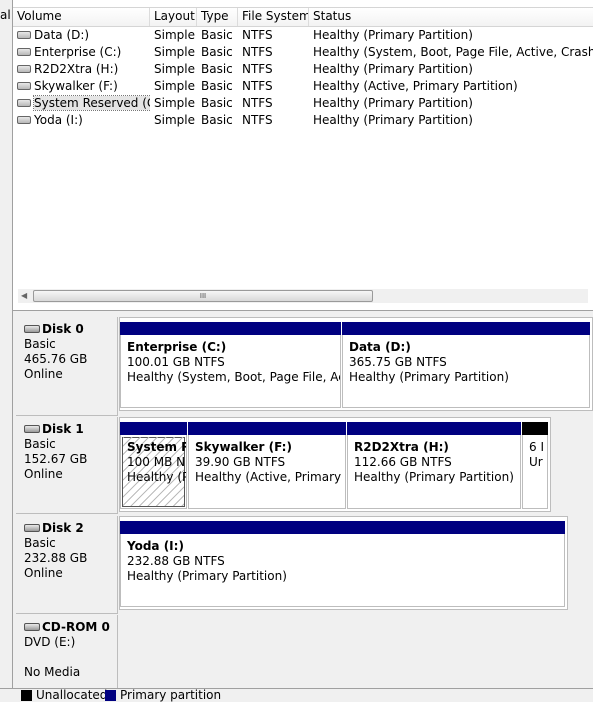 This screenshot has height=702, width=593. What do you see at coordinates (403, 462) in the screenshot?
I see `partition-size: 112.66 GB NTFS` at bounding box center [403, 462].